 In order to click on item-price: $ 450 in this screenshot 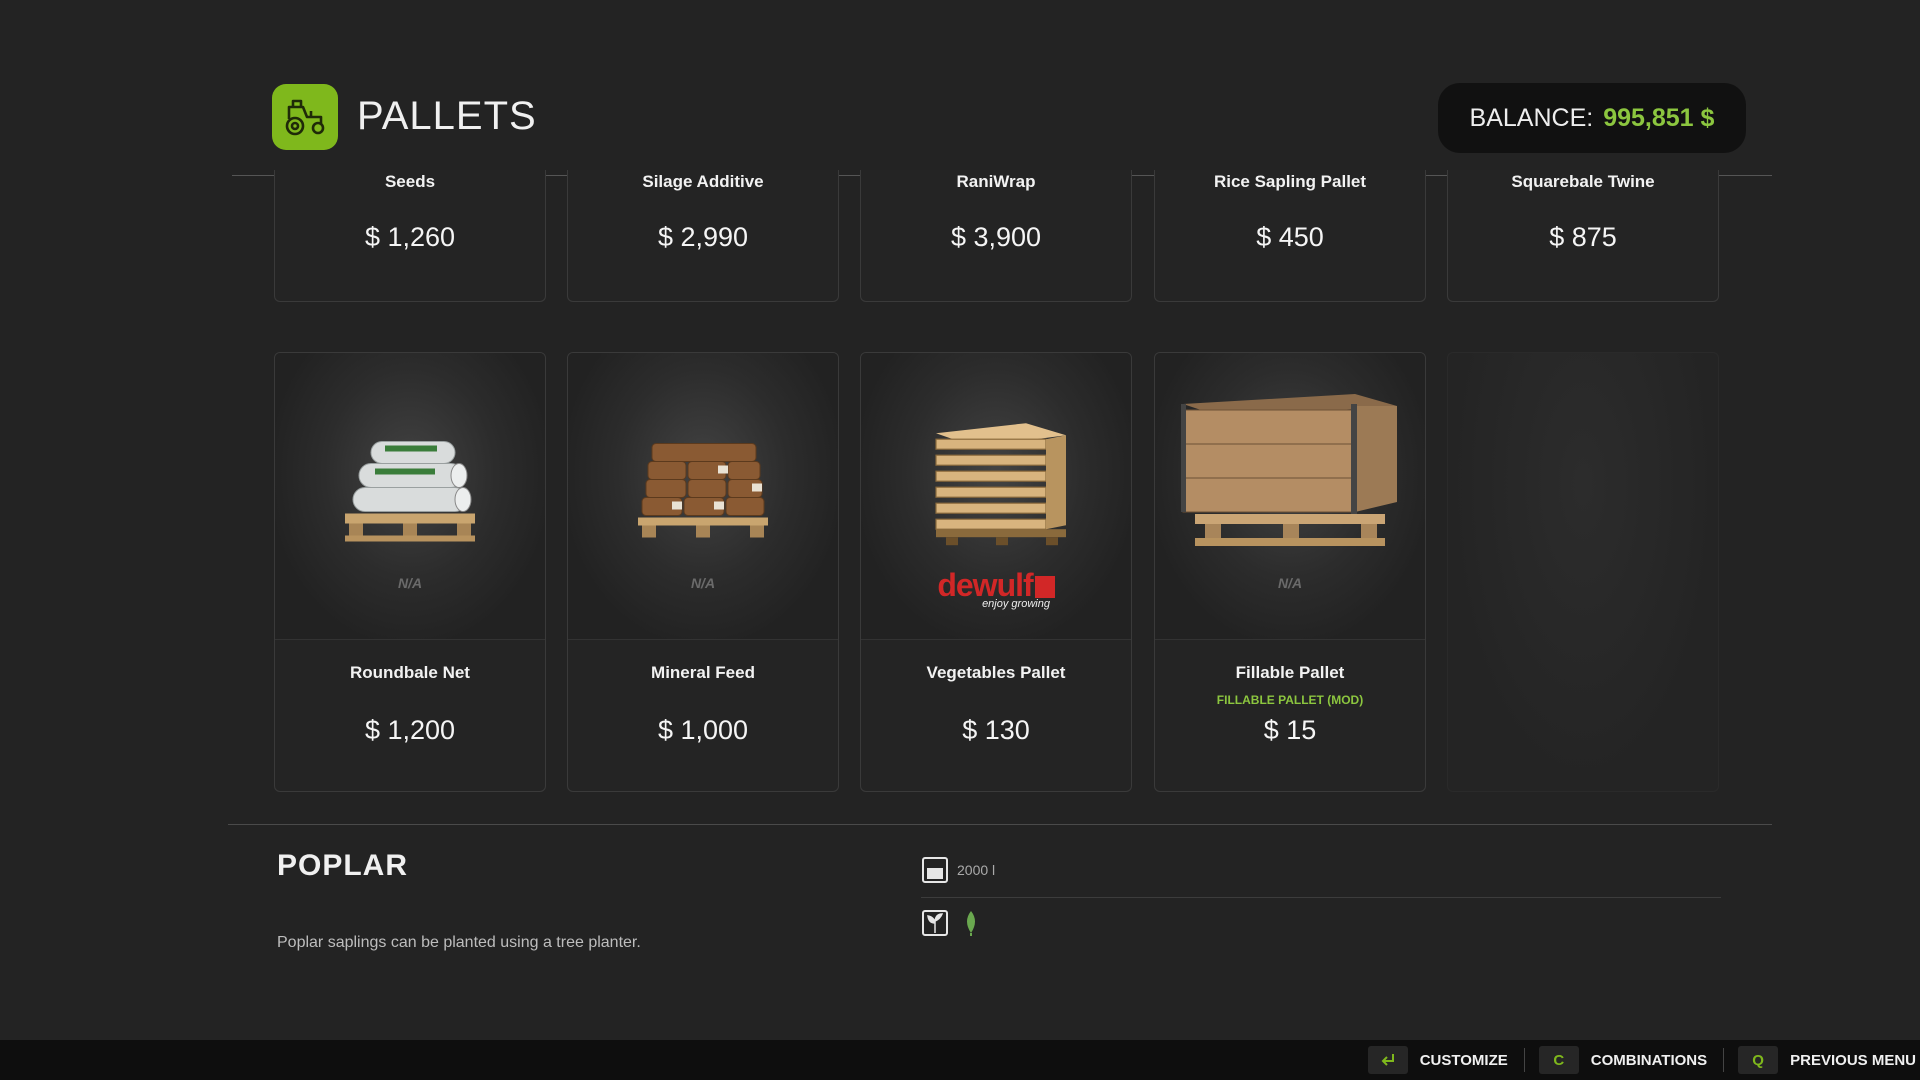, I will do `click(1290, 237)`.